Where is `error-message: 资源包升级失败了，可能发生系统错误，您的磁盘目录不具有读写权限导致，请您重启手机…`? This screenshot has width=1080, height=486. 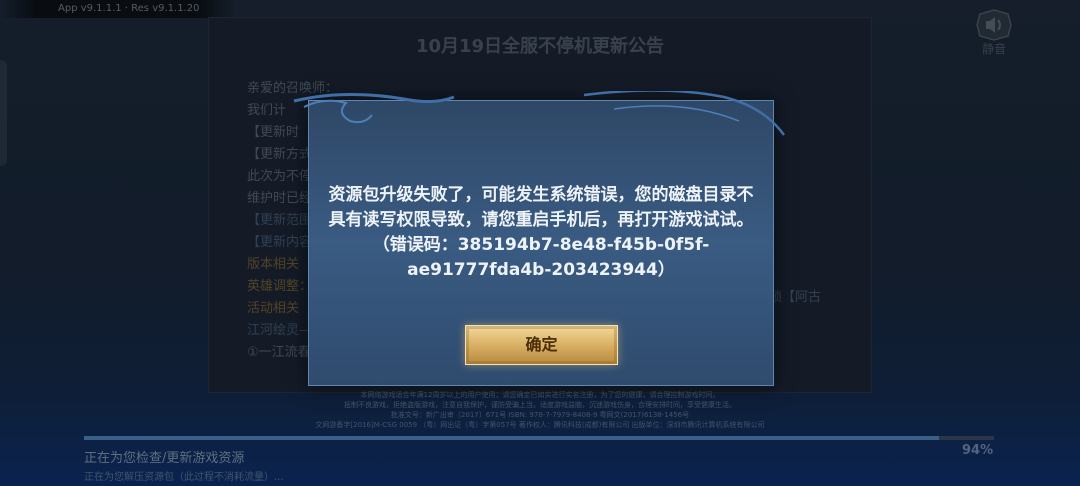 error-message: 资源包升级失败了，可能发生系统错误，您的磁盘目录不具有读写权限导致，请您重启手机… is located at coordinates (541, 232).